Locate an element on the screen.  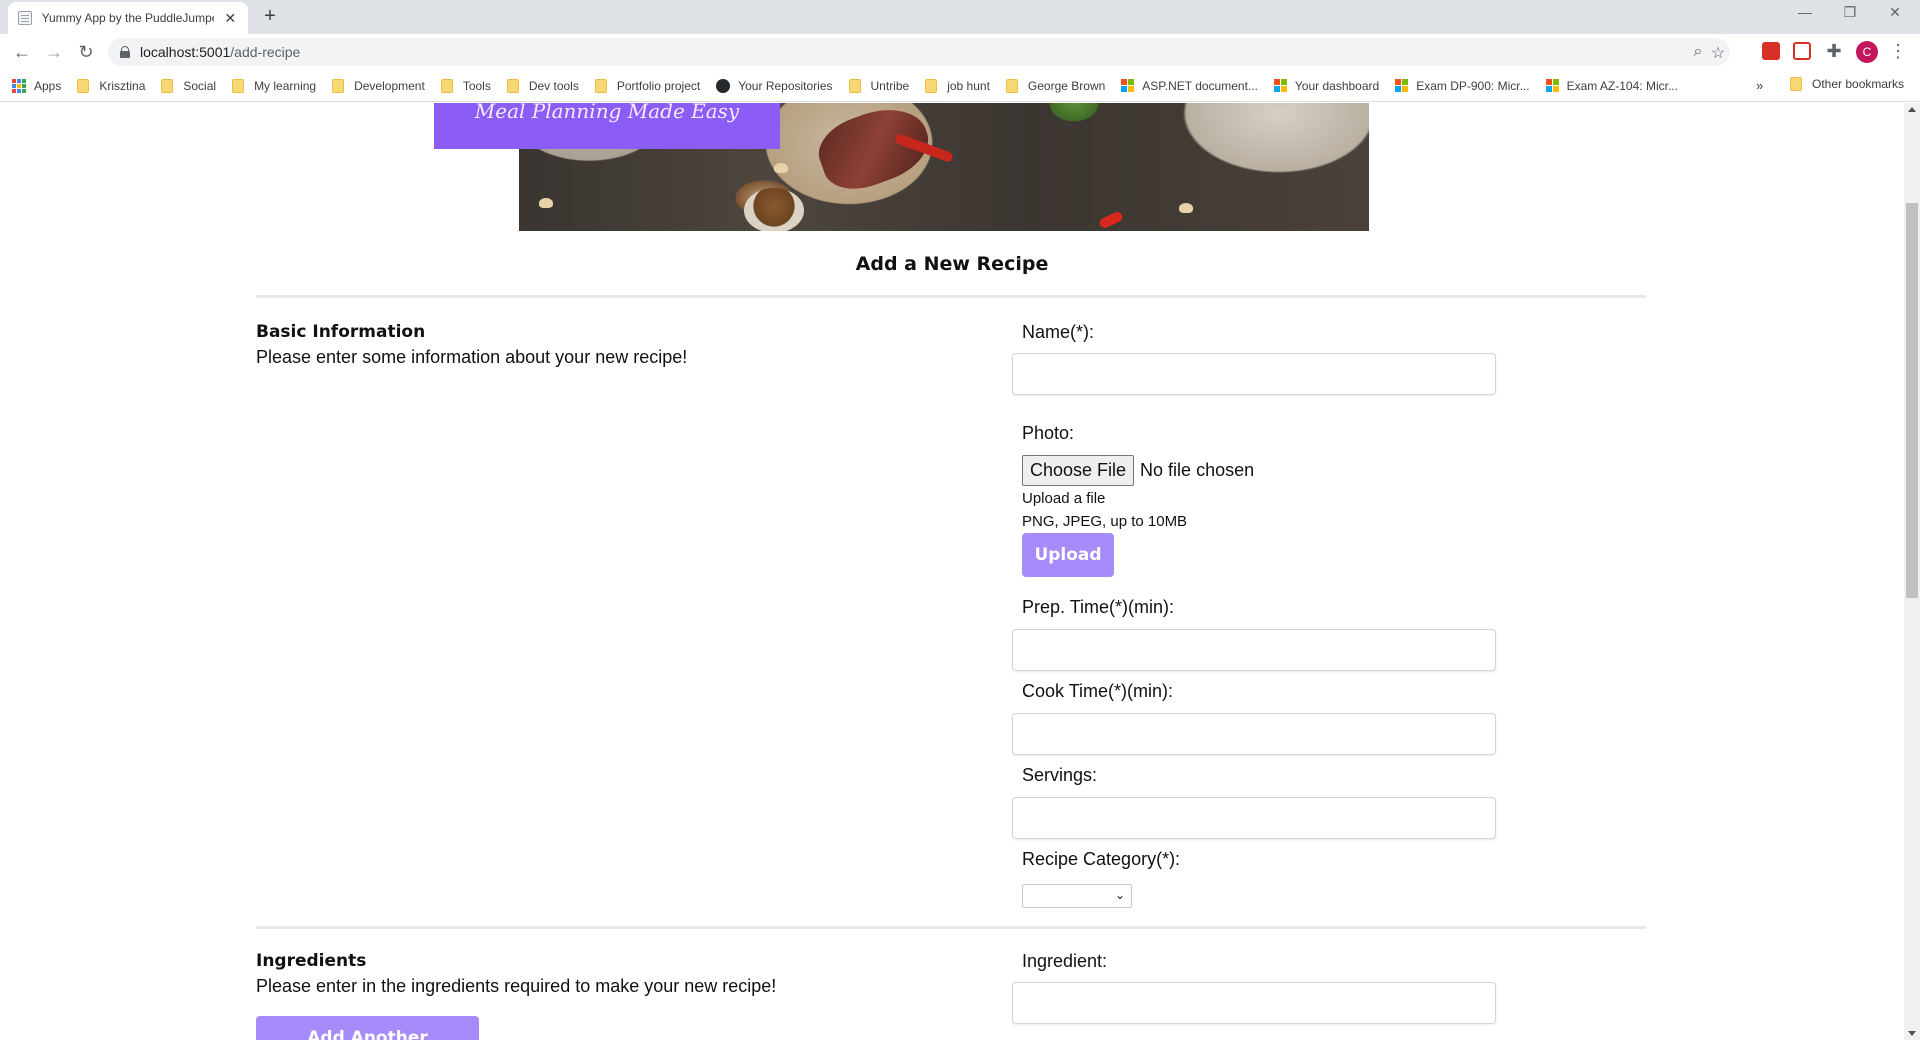
basic-info-heading: Basic Information is located at coordinates (341, 332).